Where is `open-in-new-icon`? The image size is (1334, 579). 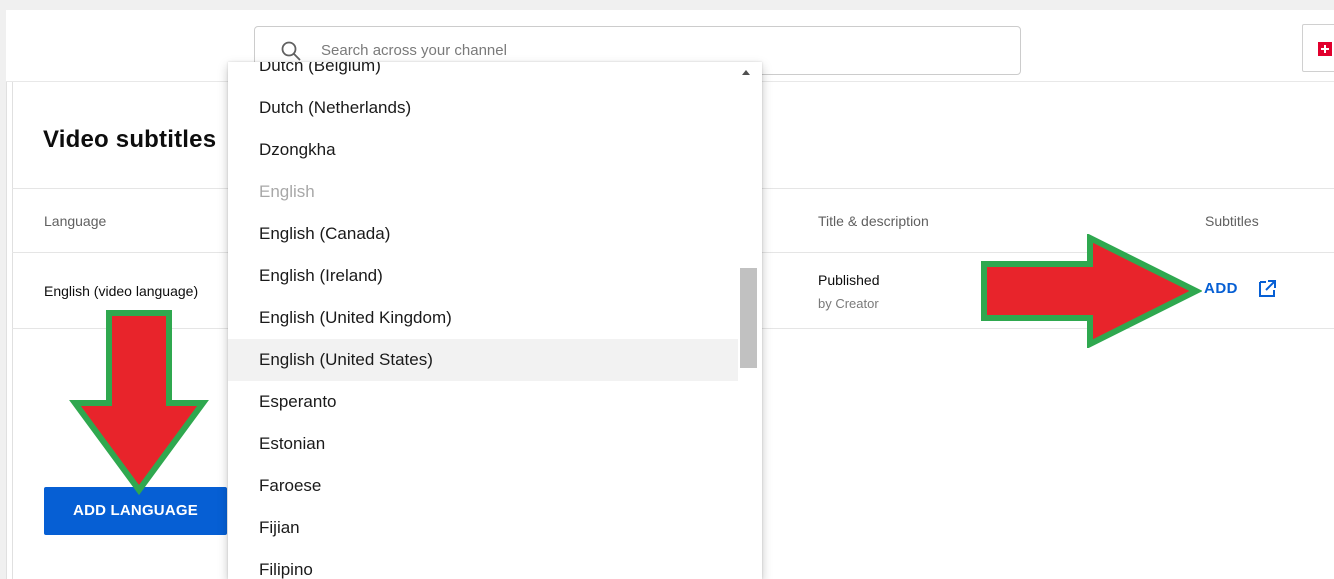
open-in-new-icon is located at coordinates (1267, 289).